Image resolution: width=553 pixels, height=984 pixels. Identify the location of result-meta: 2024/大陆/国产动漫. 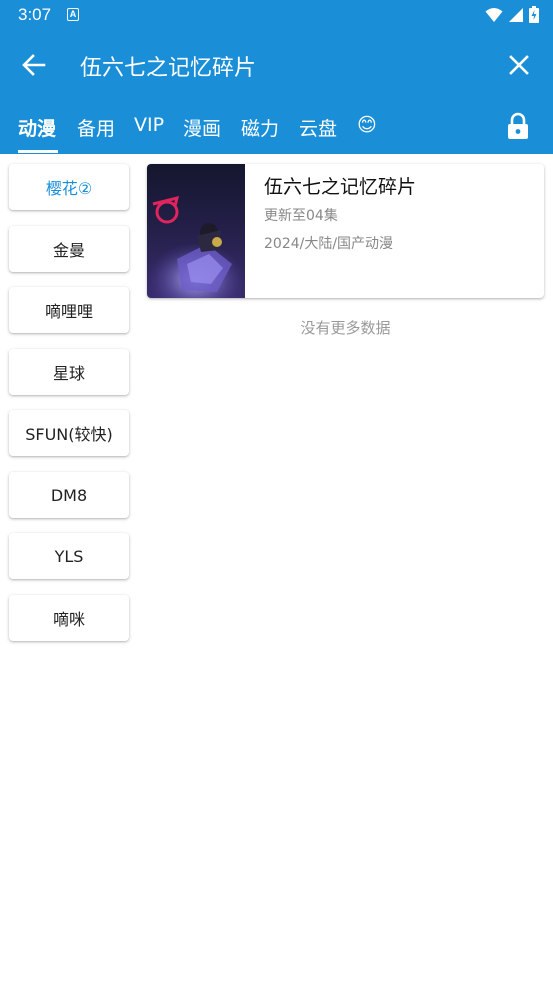
(329, 244).